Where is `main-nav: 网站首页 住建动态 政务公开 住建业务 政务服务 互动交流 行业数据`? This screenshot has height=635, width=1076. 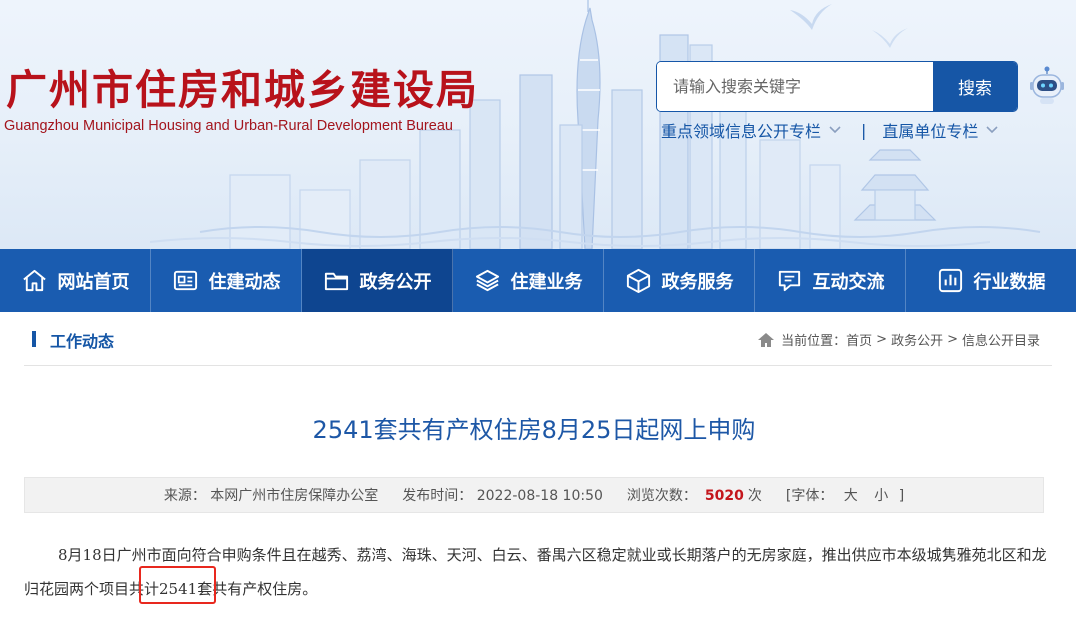
main-nav: 网站首页 住建动态 政务公开 住建业务 政务服务 互动交流 行业数据 is located at coordinates (538, 280).